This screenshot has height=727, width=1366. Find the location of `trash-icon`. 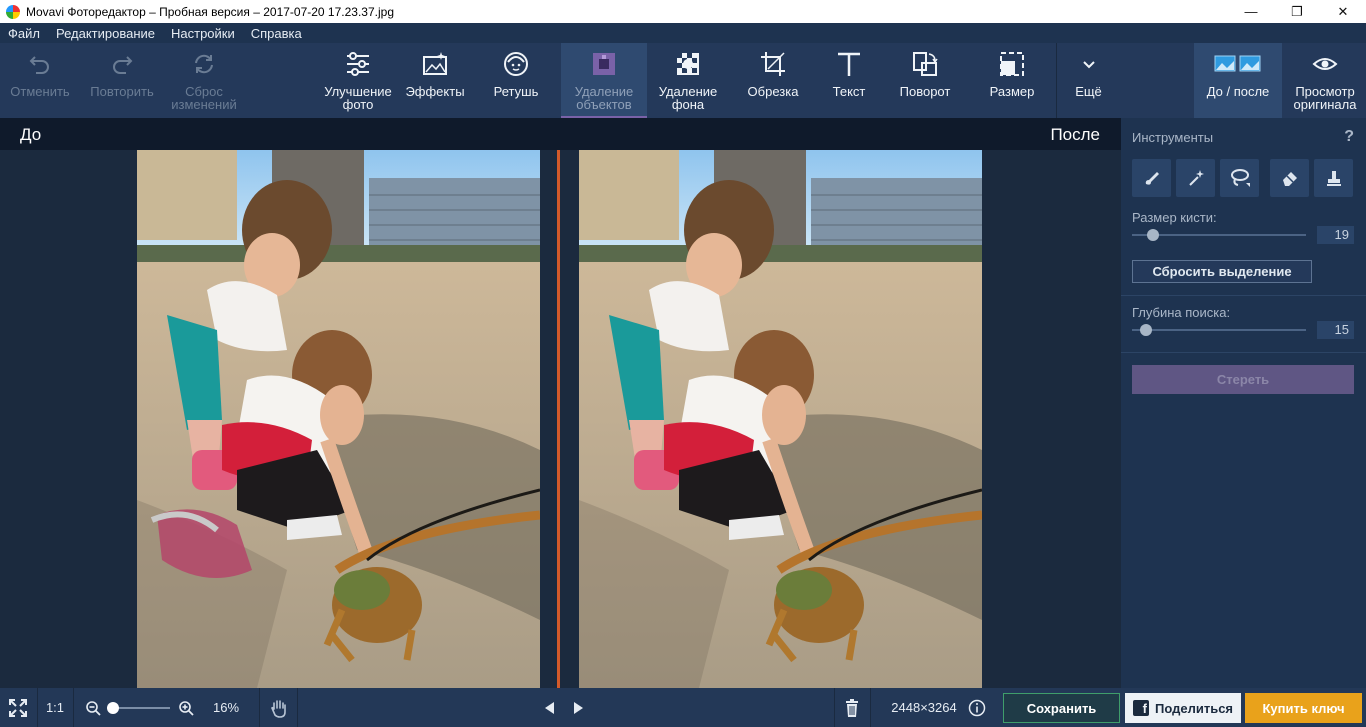

trash-icon is located at coordinates (852, 707).